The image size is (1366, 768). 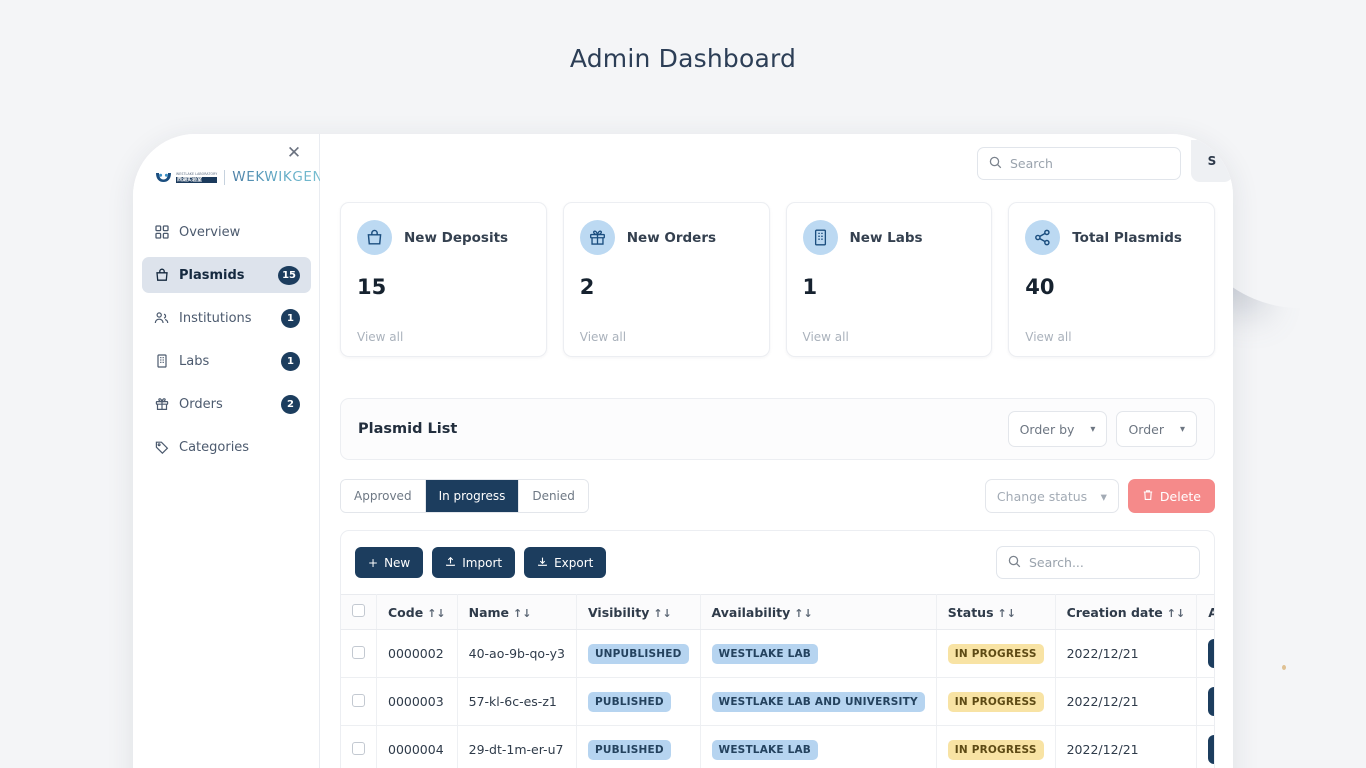 What do you see at coordinates (243, 177) in the screenshot?
I see `brand-logo: WESTLAKE LABORATORY 西湖实验室 WEKWIKGENE` at bounding box center [243, 177].